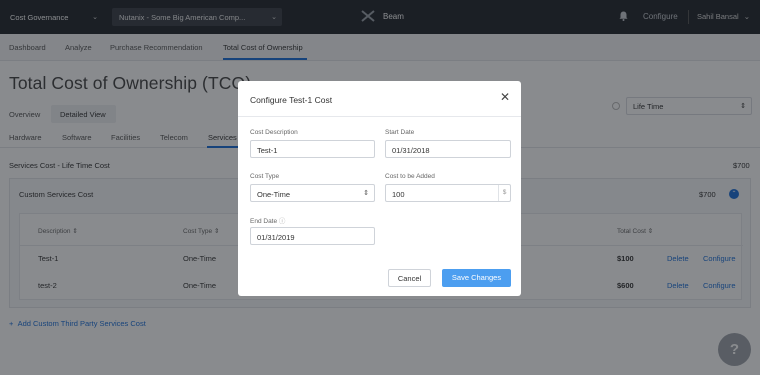 The width and height of the screenshot is (760, 375). Describe the element at coordinates (312, 149) in the screenshot. I see `cost-description-input: Test-1` at that location.